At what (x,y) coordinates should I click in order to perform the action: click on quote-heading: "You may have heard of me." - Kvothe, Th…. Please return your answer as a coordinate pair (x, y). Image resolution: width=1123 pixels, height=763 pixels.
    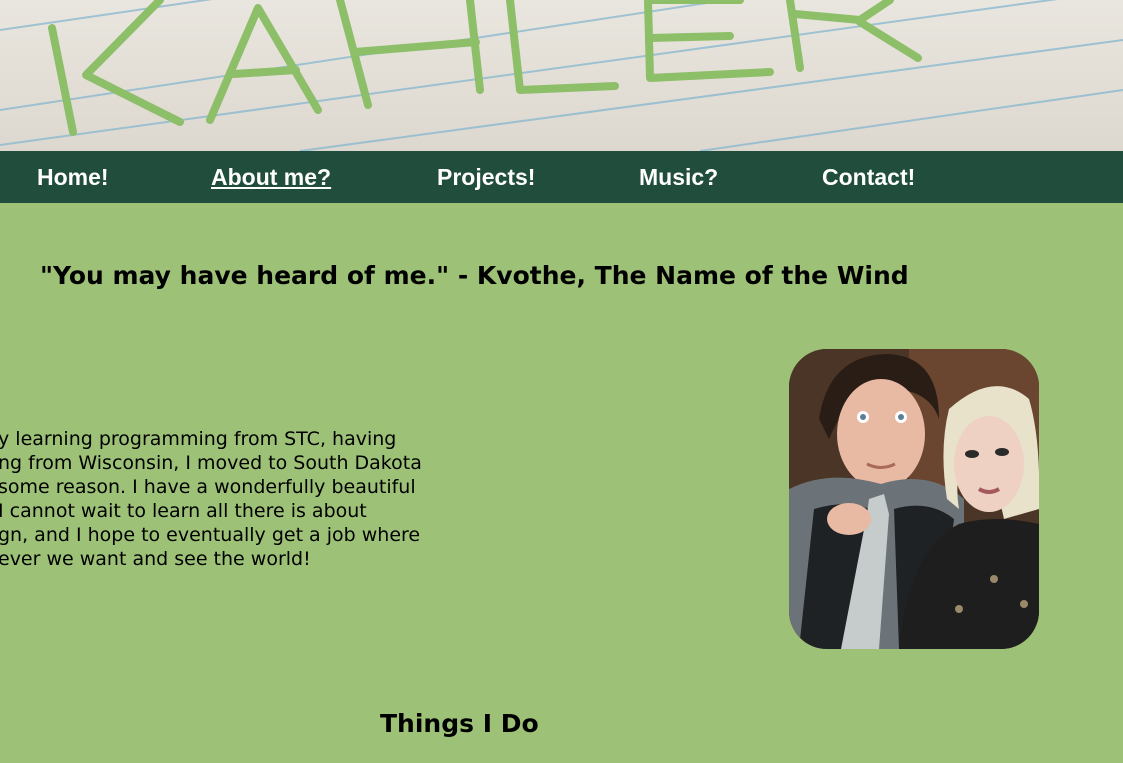
    Looking at the image, I should click on (474, 275).